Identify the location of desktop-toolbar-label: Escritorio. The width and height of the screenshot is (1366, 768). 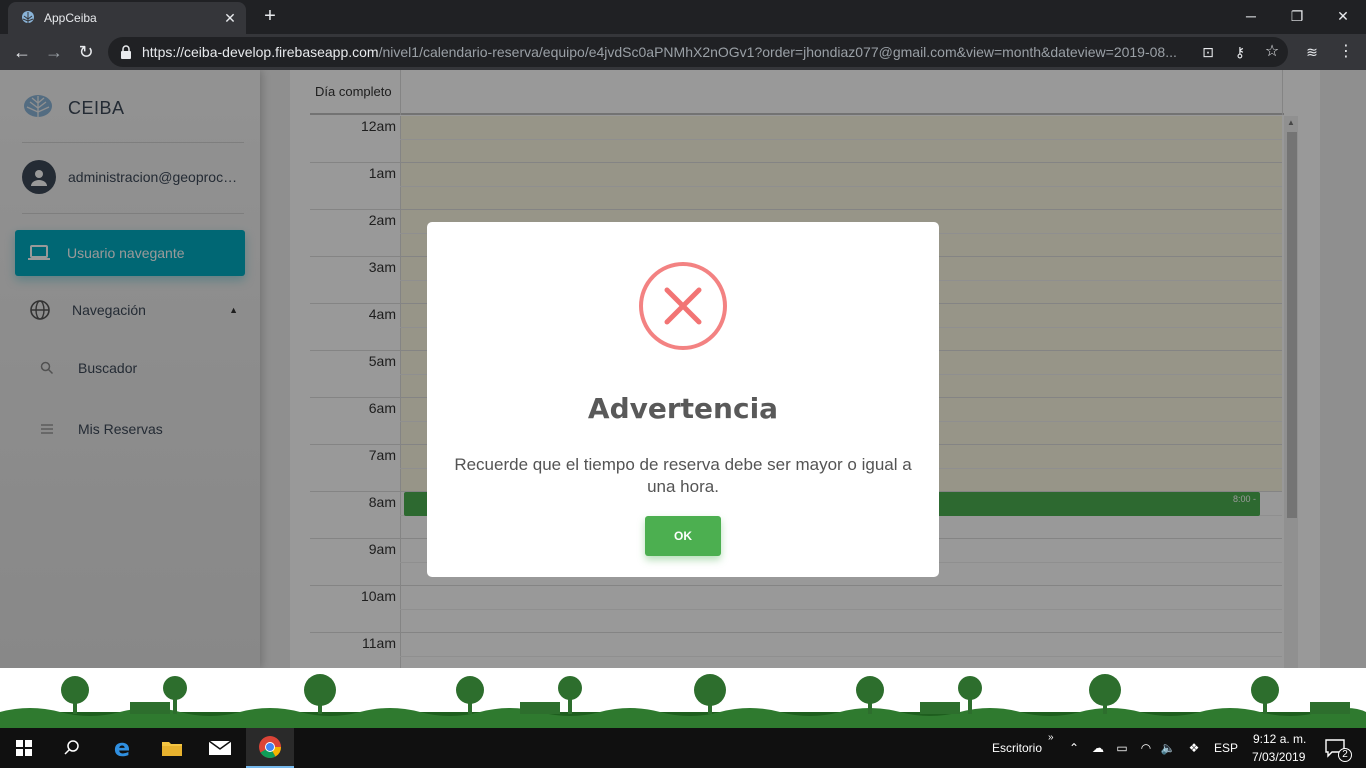
(1017, 748).